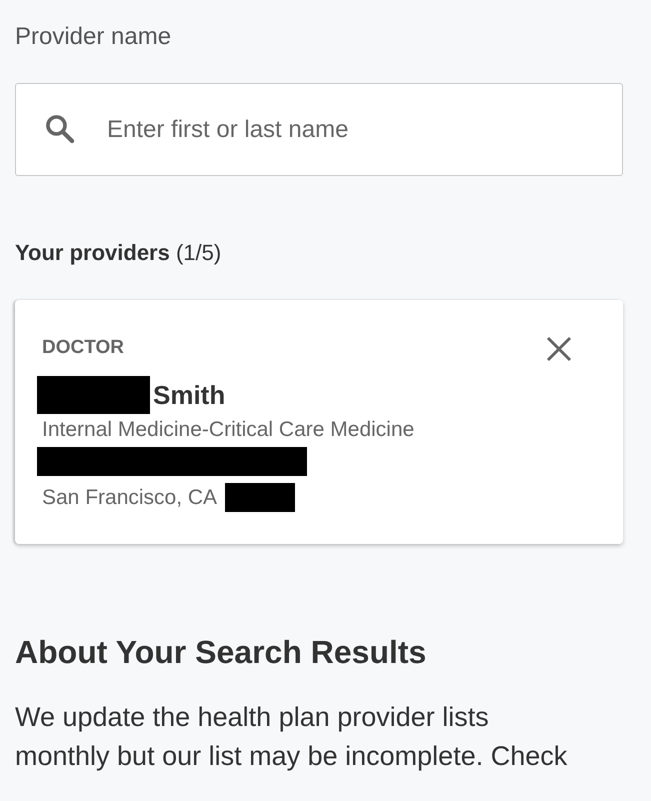  Describe the element at coordinates (229, 430) in the screenshot. I see `provider-specialty: Internal Medicine-Critical Care Medicine` at that location.